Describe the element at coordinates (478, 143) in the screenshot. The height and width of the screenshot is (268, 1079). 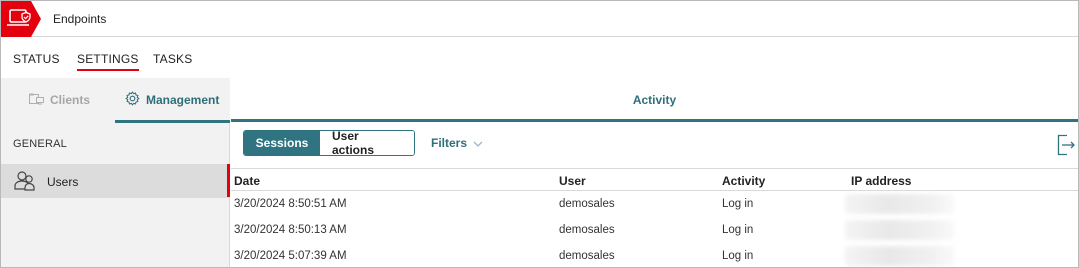
I see `chevron-down-icon` at that location.